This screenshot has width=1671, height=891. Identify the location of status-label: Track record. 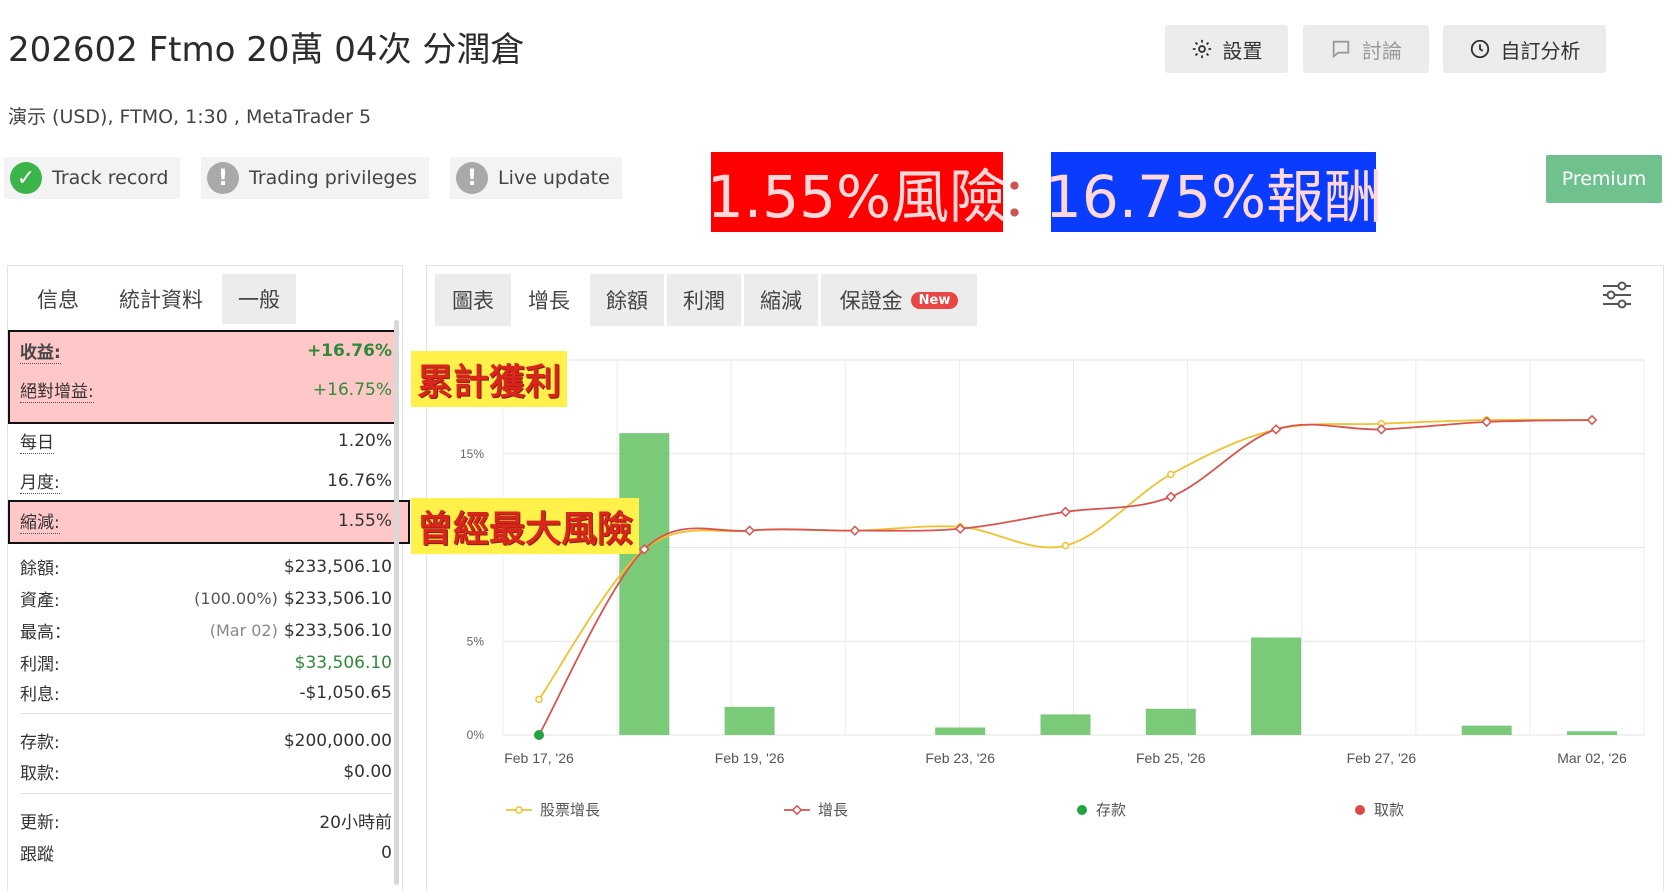
(110, 178).